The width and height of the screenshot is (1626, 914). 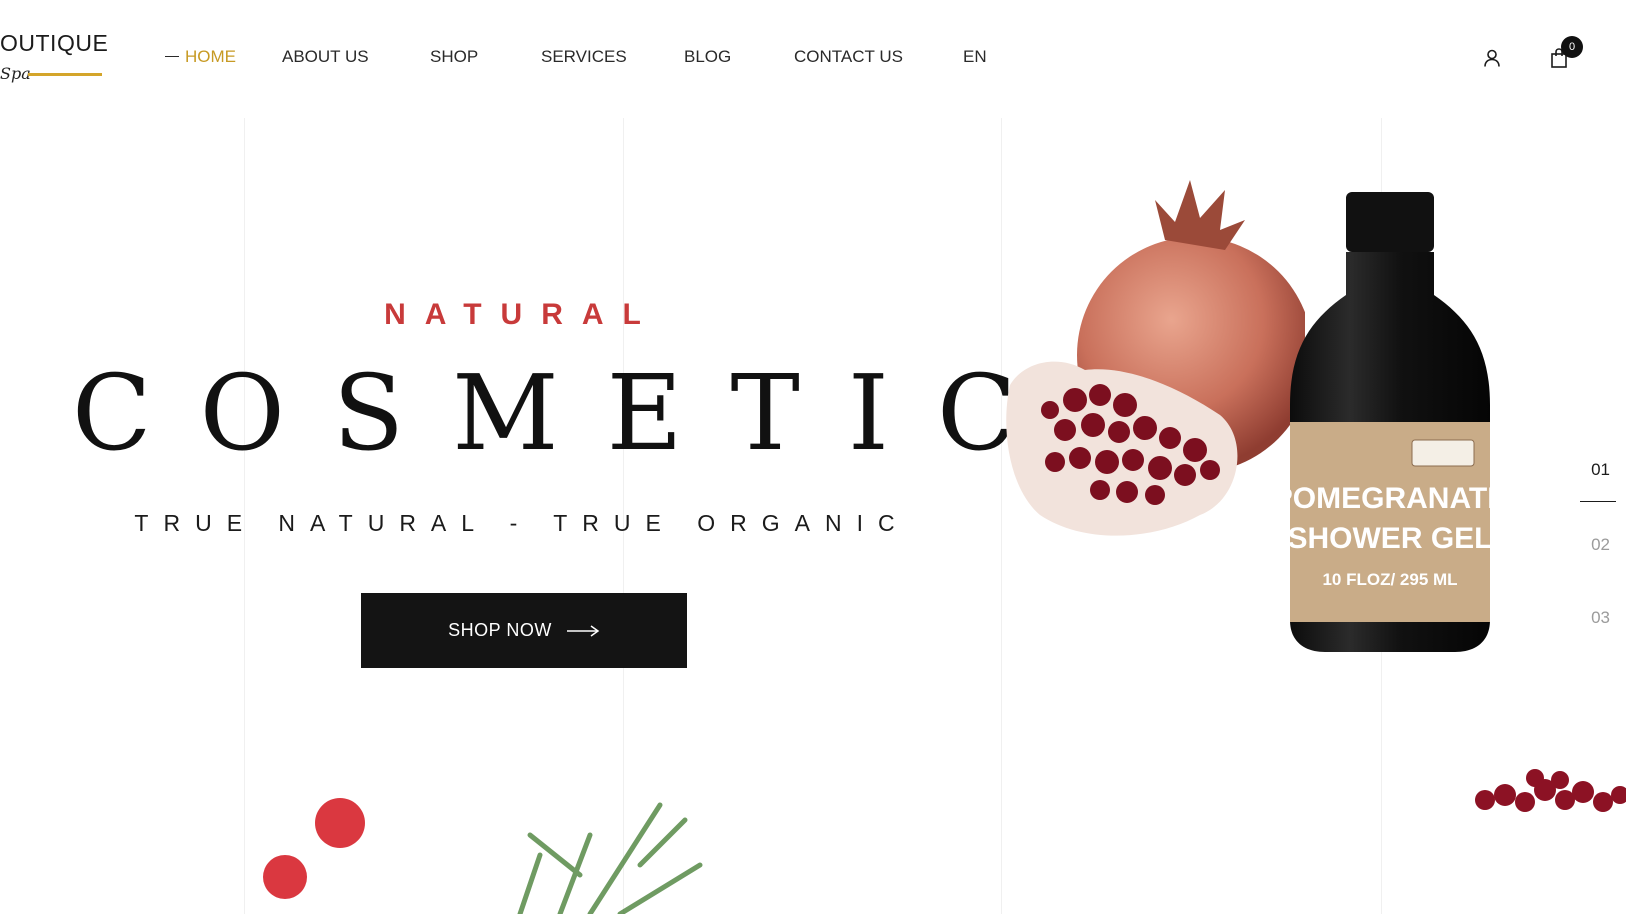 I want to click on pomegranate-seeds-image, so click(x=1550, y=790).